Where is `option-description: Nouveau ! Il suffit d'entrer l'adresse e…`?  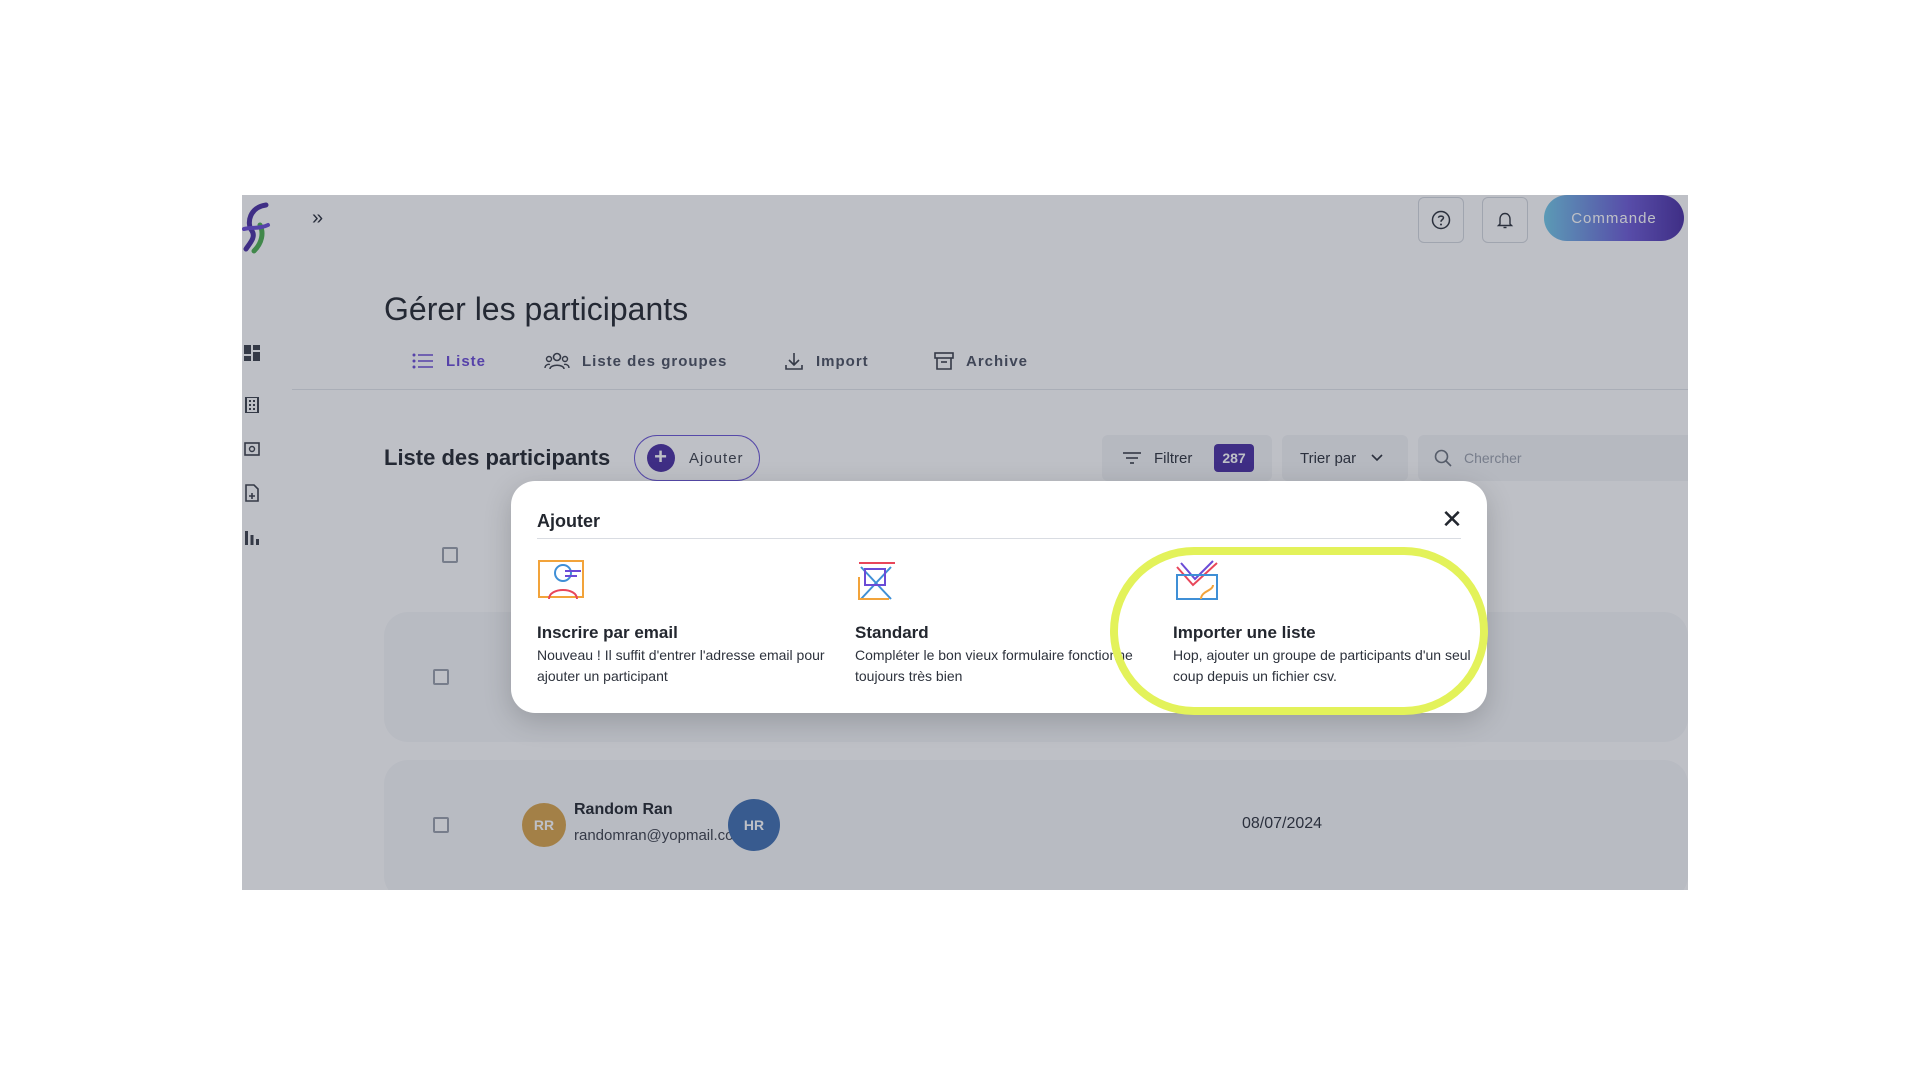
option-description: Nouveau ! Il suffit d'entrer l'adresse e… is located at coordinates (681, 665).